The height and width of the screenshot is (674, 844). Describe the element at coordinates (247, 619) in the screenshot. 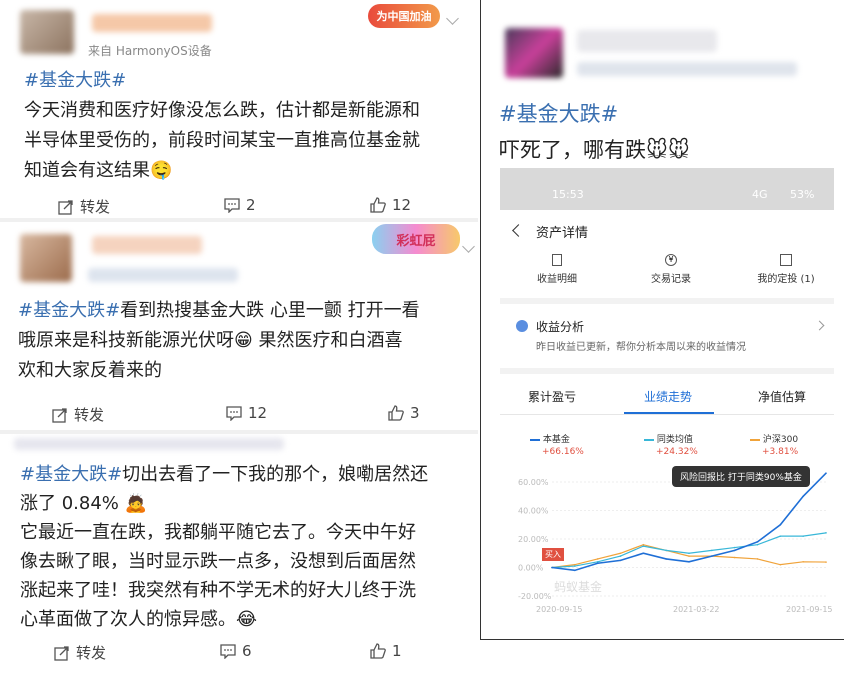

I see `emoji: 😂` at that location.